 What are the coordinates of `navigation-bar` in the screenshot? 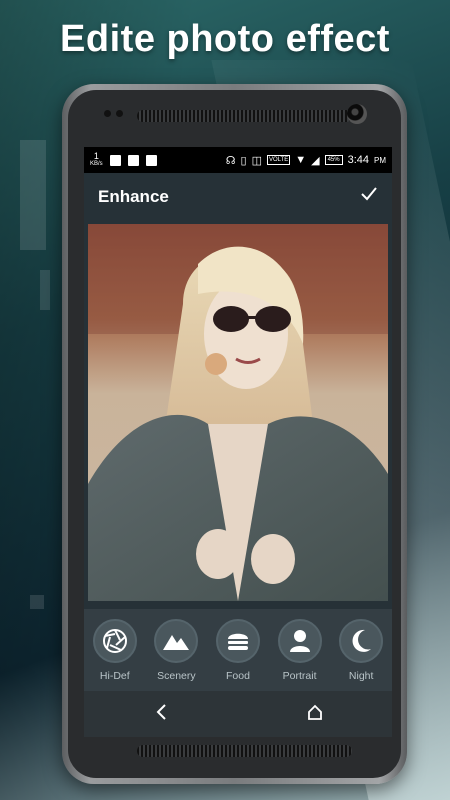 It's located at (238, 714).